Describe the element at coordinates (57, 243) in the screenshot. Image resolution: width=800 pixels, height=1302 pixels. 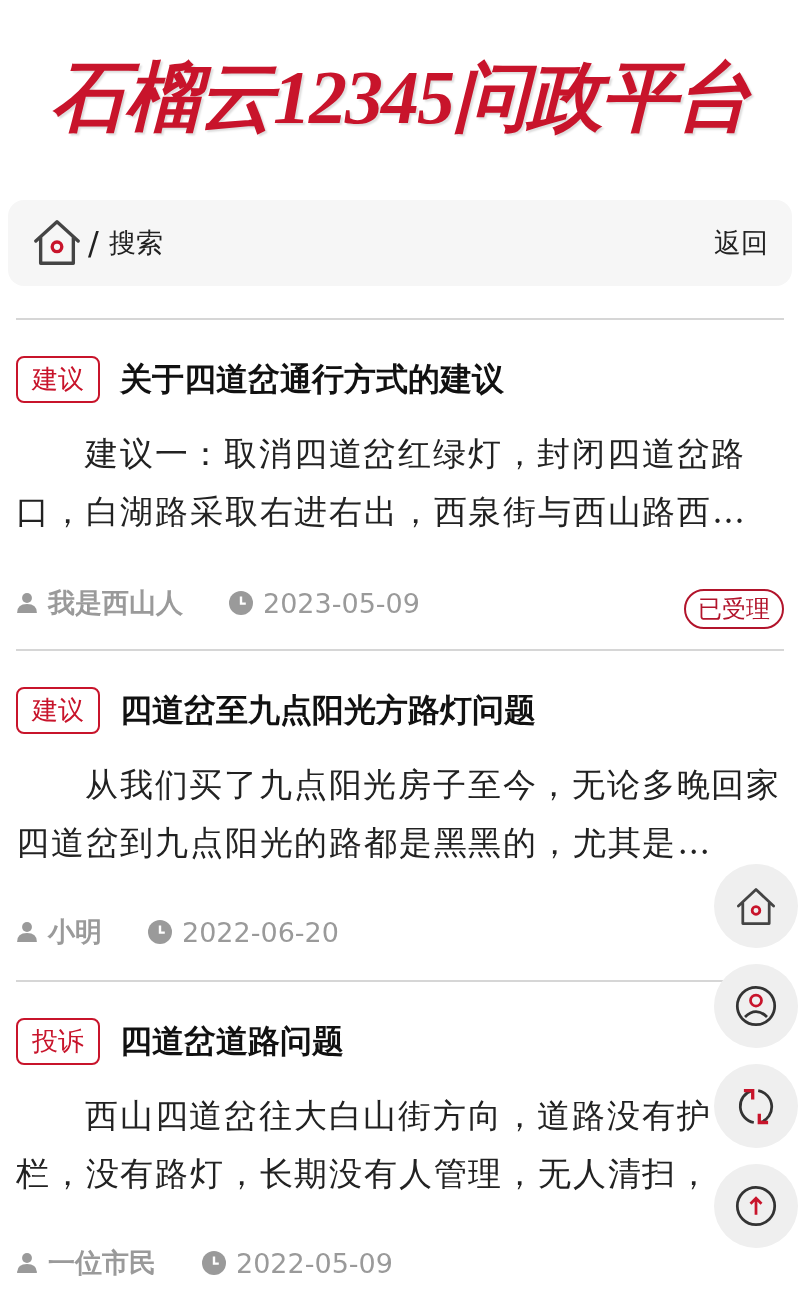
I see `home-icon` at that location.